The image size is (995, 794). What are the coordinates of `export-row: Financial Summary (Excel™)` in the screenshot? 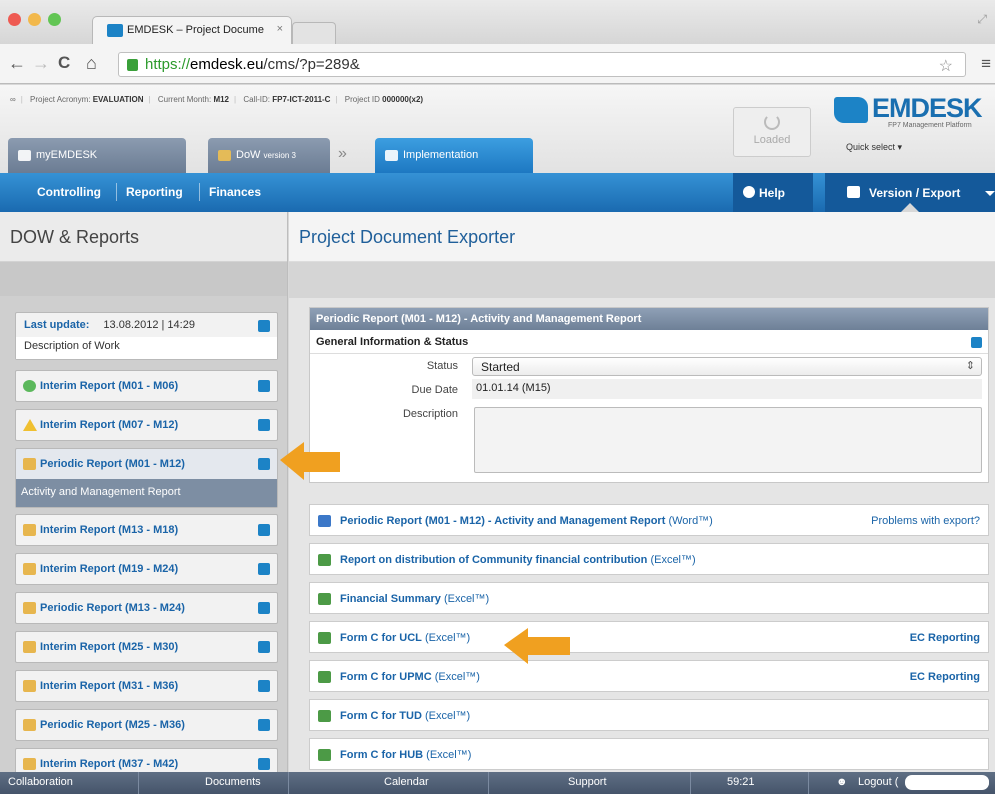 It's located at (649, 598).